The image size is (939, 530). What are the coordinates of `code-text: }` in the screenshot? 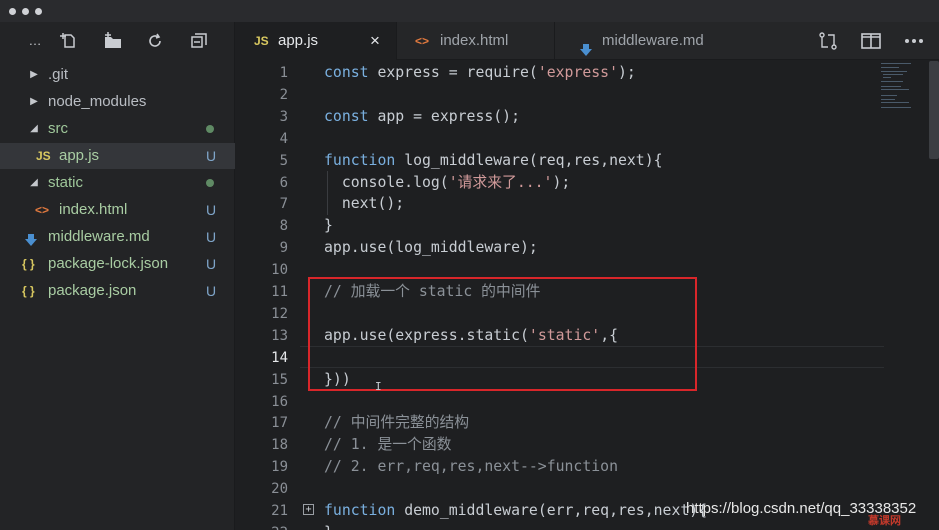 It's located at (328, 527).